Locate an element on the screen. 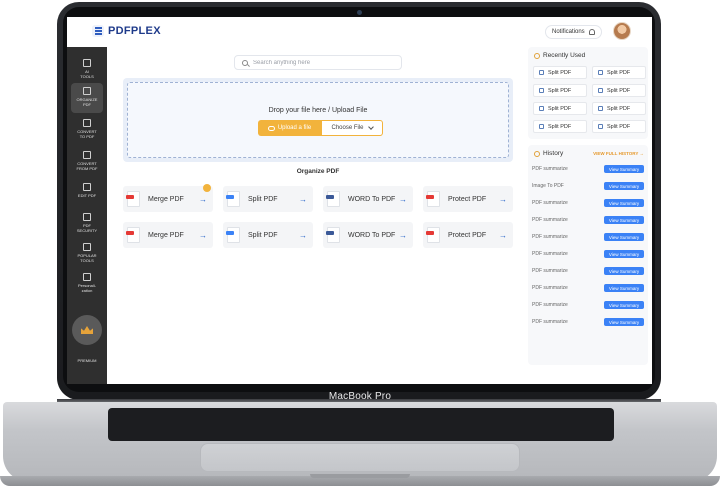  logo: PDFPLEX is located at coordinates (126, 31).